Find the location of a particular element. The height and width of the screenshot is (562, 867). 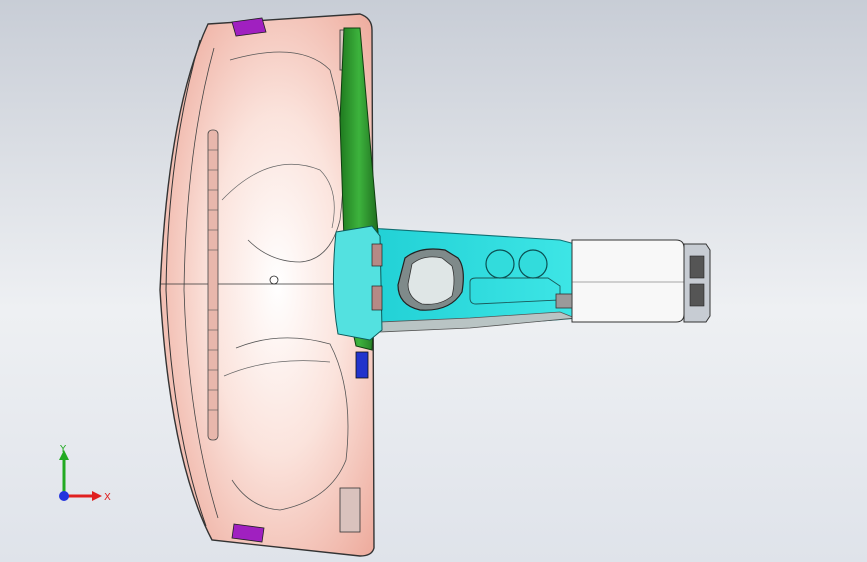

x-axis-arrow is located at coordinates (97, 496).